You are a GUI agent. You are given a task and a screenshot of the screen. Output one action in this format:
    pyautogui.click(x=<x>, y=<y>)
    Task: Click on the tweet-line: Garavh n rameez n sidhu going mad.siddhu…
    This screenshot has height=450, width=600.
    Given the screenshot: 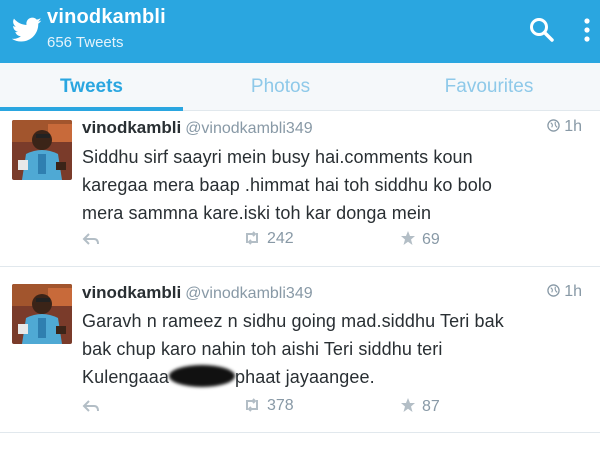 What is the action you would take?
    pyautogui.click(x=293, y=321)
    